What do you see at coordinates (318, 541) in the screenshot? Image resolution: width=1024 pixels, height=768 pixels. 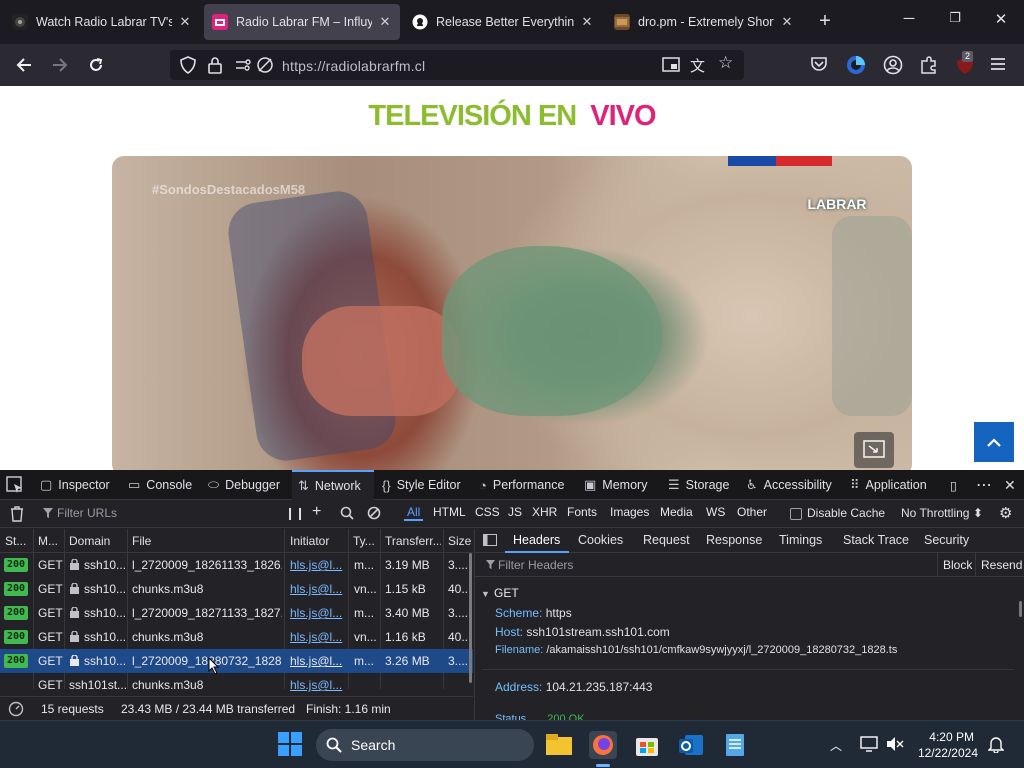 I see `col-initiator: Initiator` at bounding box center [318, 541].